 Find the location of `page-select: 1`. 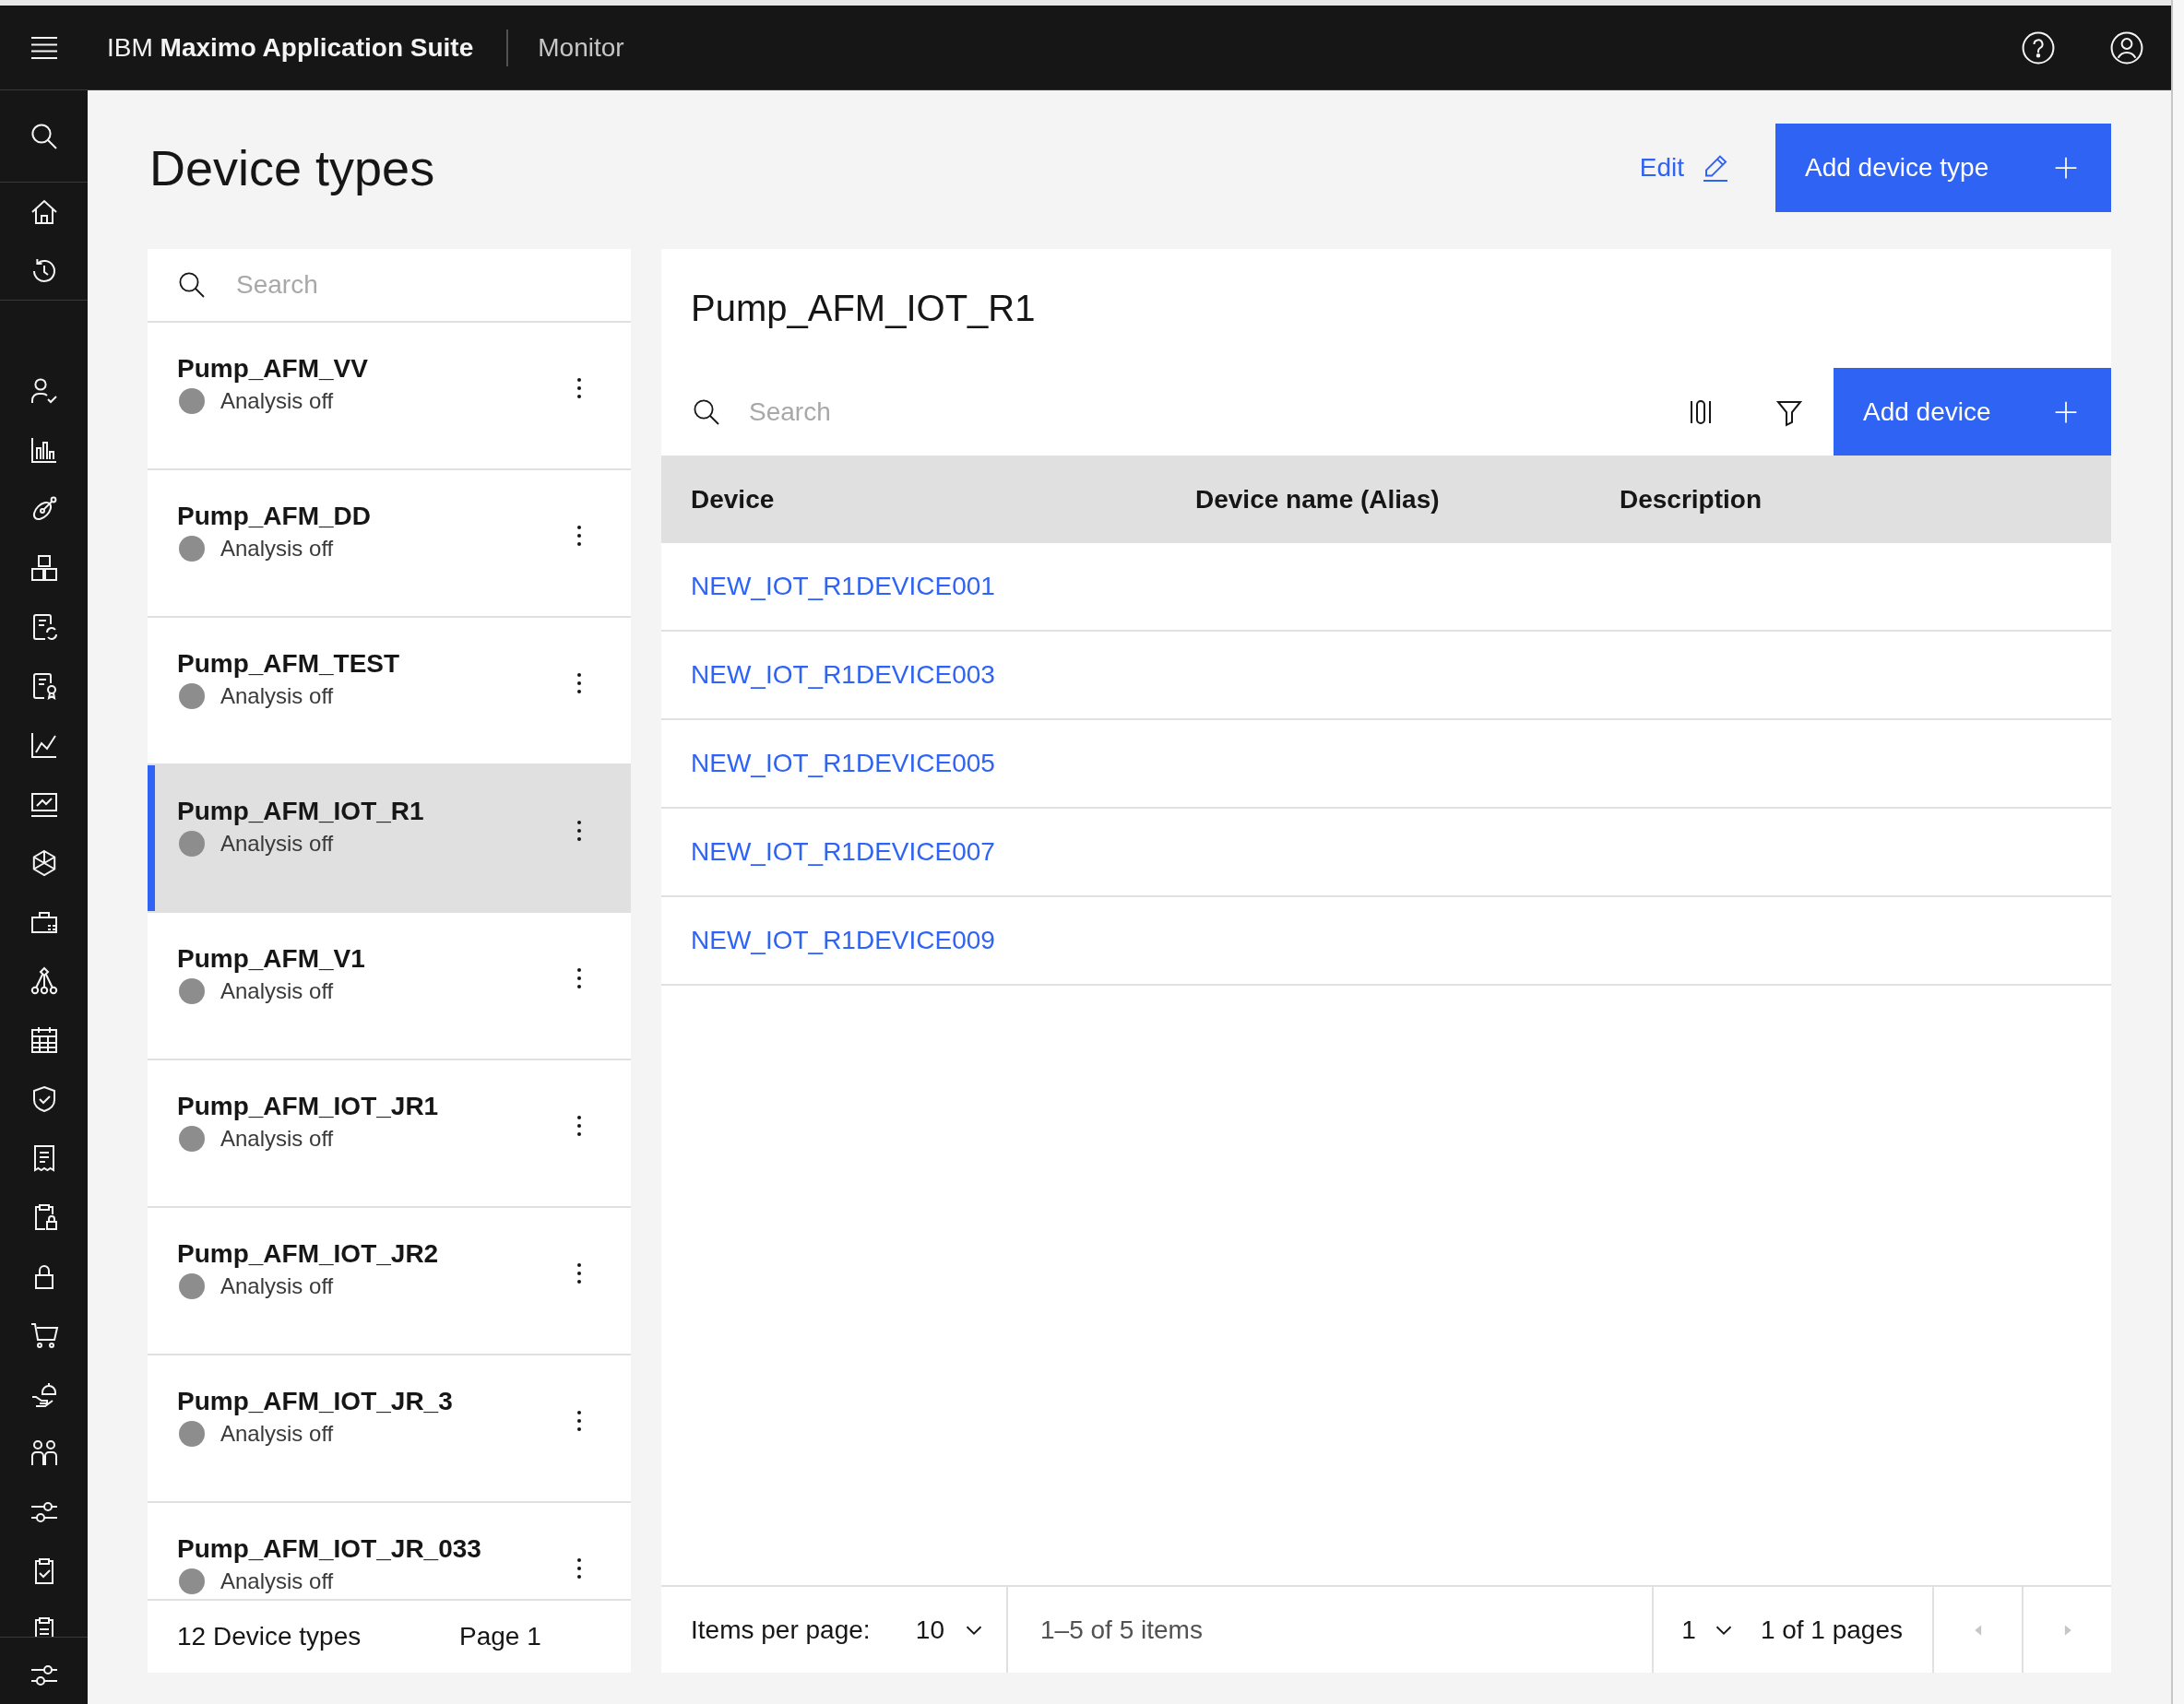

page-select: 1 is located at coordinates (1708, 1630).